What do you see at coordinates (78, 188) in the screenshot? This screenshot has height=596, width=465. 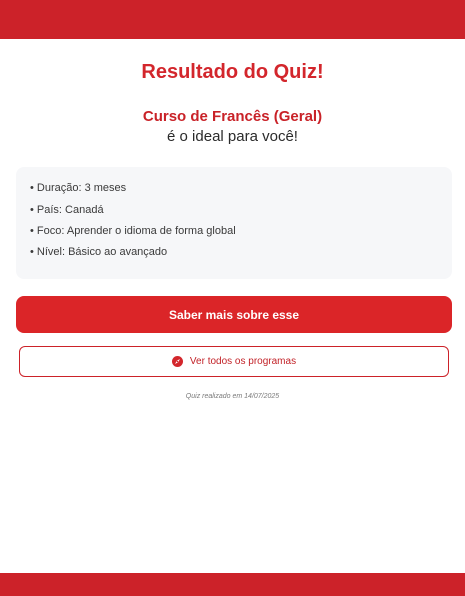 I see `detail-duration: • Duração: 3 meses` at bounding box center [78, 188].